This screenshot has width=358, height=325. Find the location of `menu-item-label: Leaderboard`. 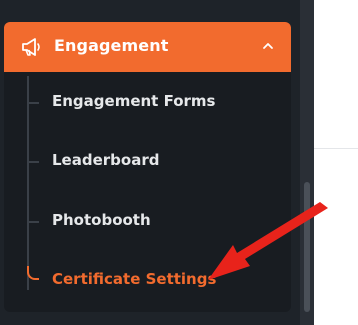

menu-item-label: Leaderboard is located at coordinates (106, 160).